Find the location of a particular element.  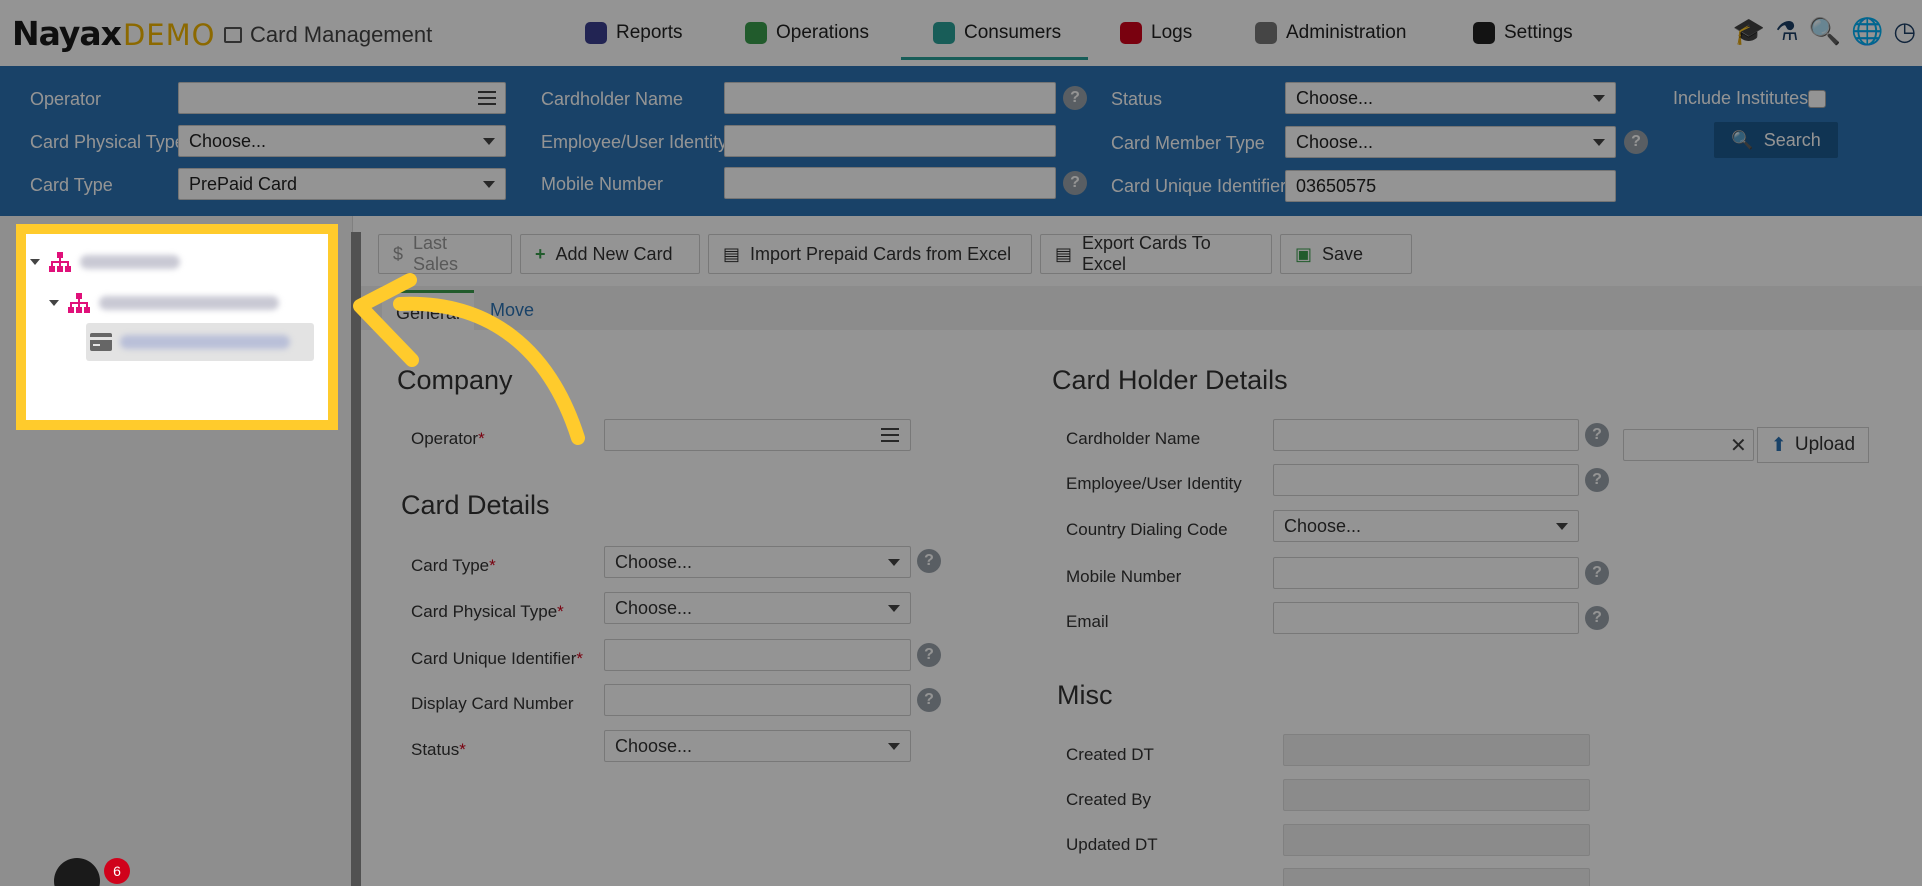

nav-reports: Reports is located at coordinates (634, 33).